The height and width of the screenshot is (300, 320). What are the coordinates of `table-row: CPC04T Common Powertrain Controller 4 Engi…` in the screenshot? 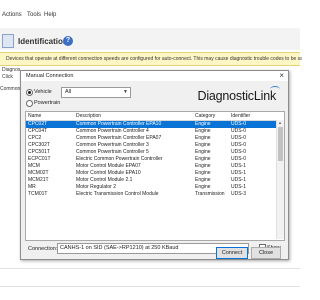 It's located at (151, 131).